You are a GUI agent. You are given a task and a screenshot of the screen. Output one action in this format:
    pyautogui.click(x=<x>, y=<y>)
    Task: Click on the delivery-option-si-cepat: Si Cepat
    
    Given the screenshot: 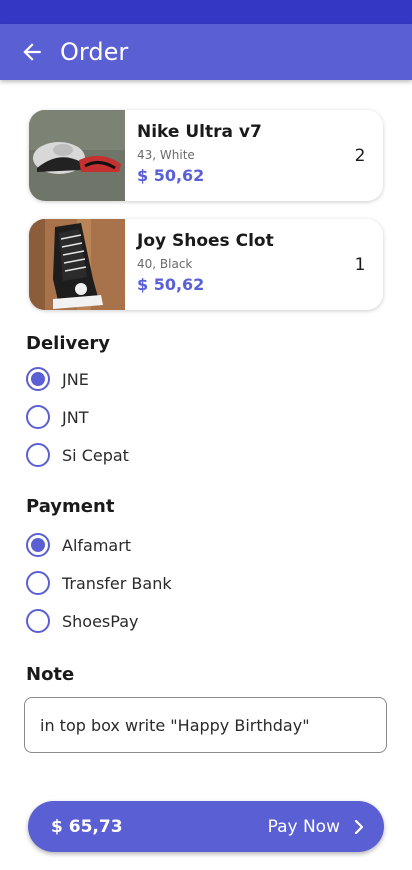 What is the action you would take?
    pyautogui.click(x=77, y=455)
    